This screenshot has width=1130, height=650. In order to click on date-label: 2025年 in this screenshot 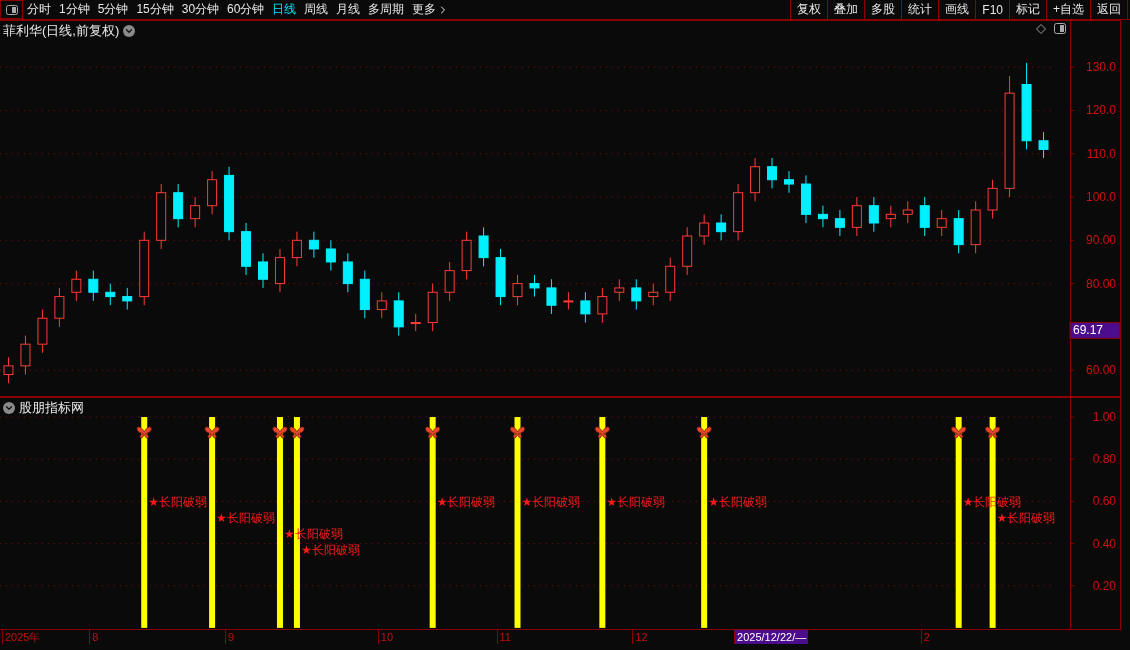, I will do `click(22, 637)`.